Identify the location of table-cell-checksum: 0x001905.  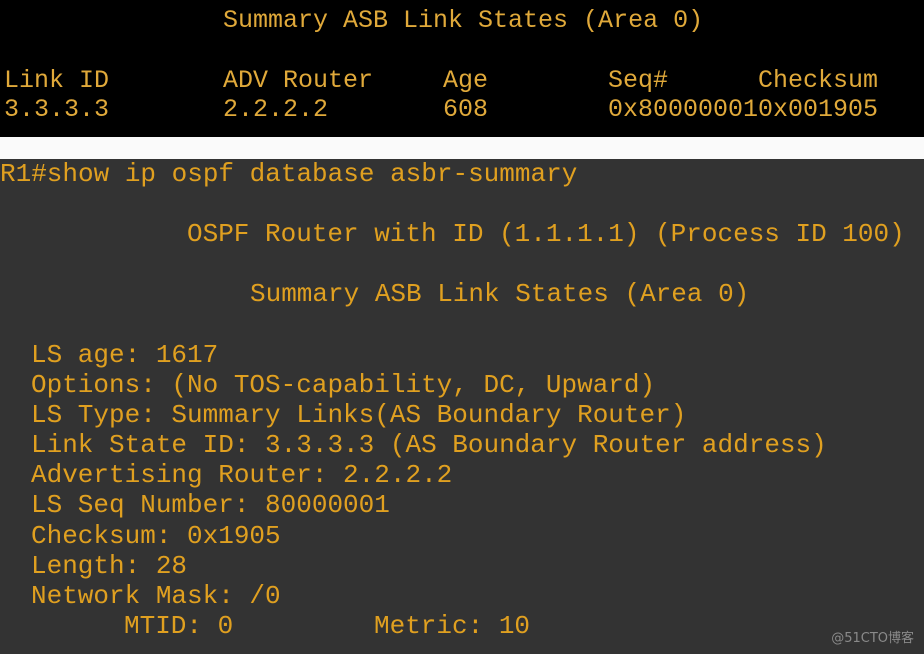
(818, 109).